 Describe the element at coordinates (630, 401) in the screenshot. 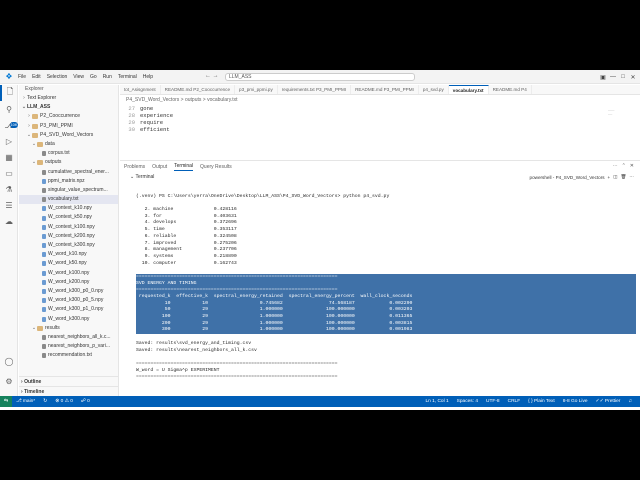

I see `notifications-bell-icon: ♫` at that location.